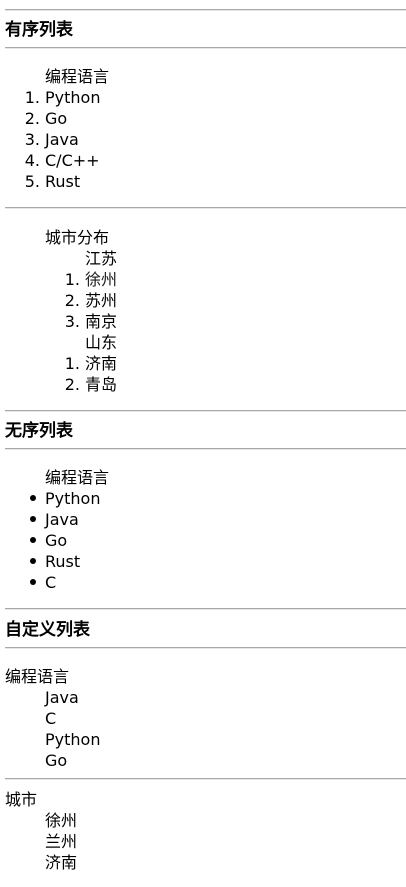 The image size is (406, 887). Describe the element at coordinates (101, 342) in the screenshot. I see `group-label: 山东` at that location.